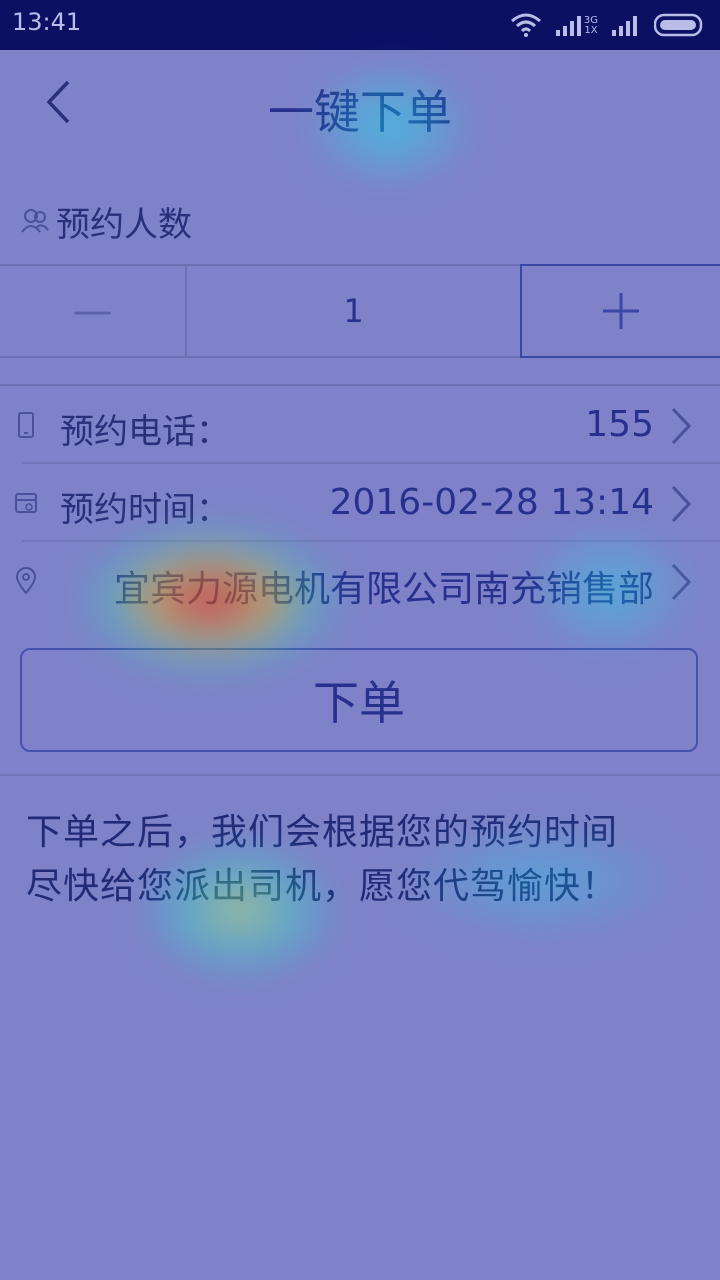 The height and width of the screenshot is (1280, 720). Describe the element at coordinates (360, 112) in the screenshot. I see `page-title: 一键下单` at that location.